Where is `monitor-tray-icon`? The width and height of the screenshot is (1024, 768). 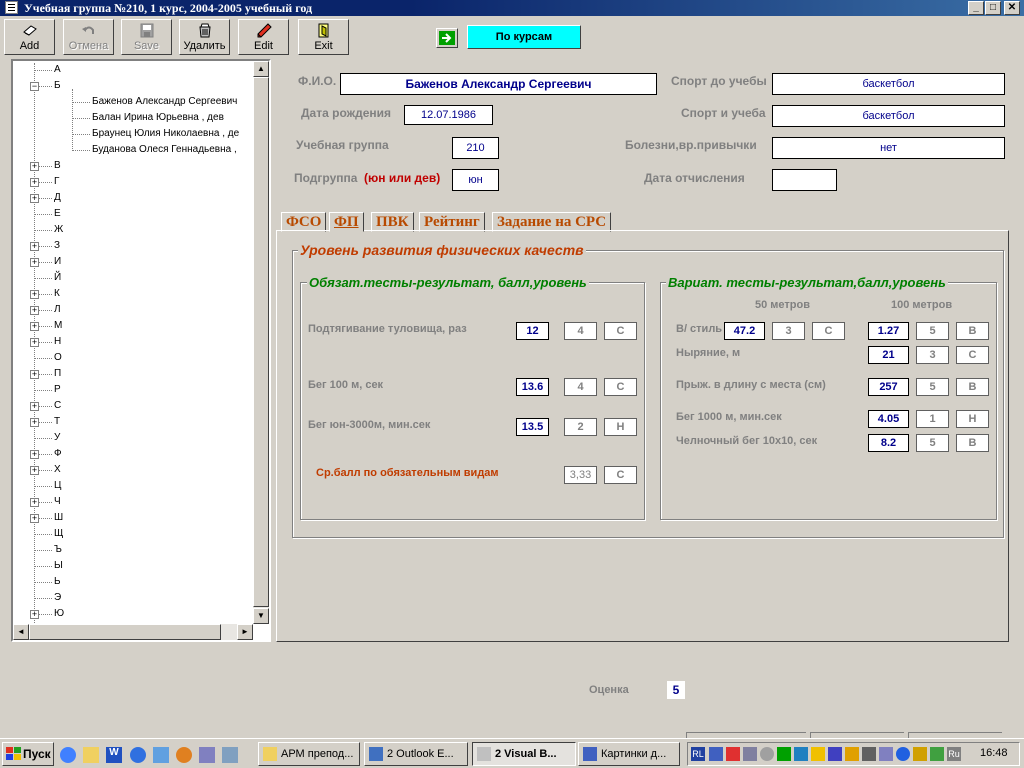 monitor-tray-icon is located at coordinates (835, 754).